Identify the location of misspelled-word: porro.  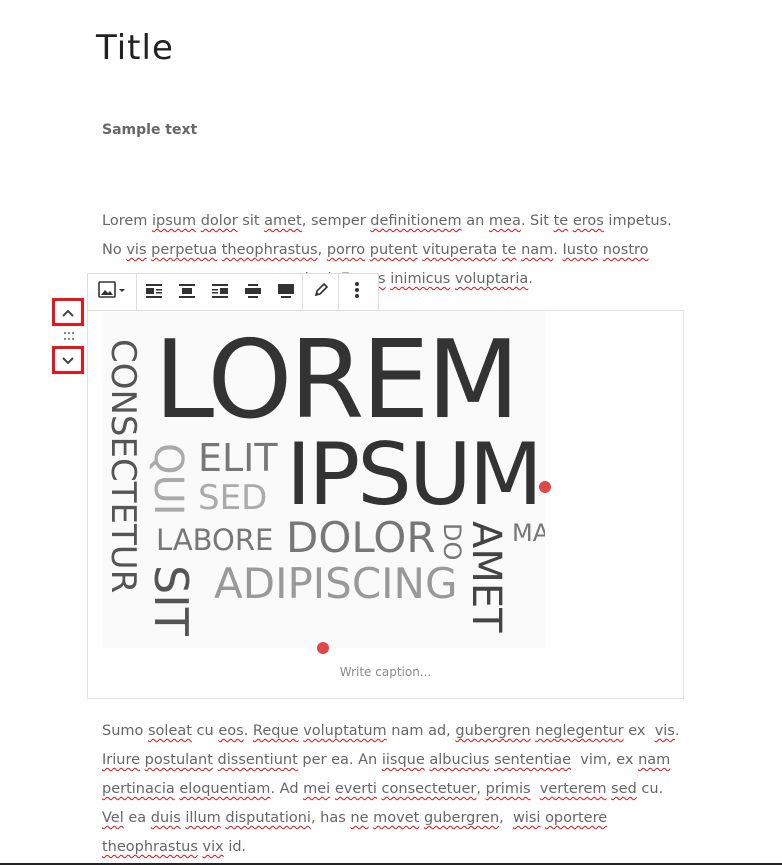
(346, 250).